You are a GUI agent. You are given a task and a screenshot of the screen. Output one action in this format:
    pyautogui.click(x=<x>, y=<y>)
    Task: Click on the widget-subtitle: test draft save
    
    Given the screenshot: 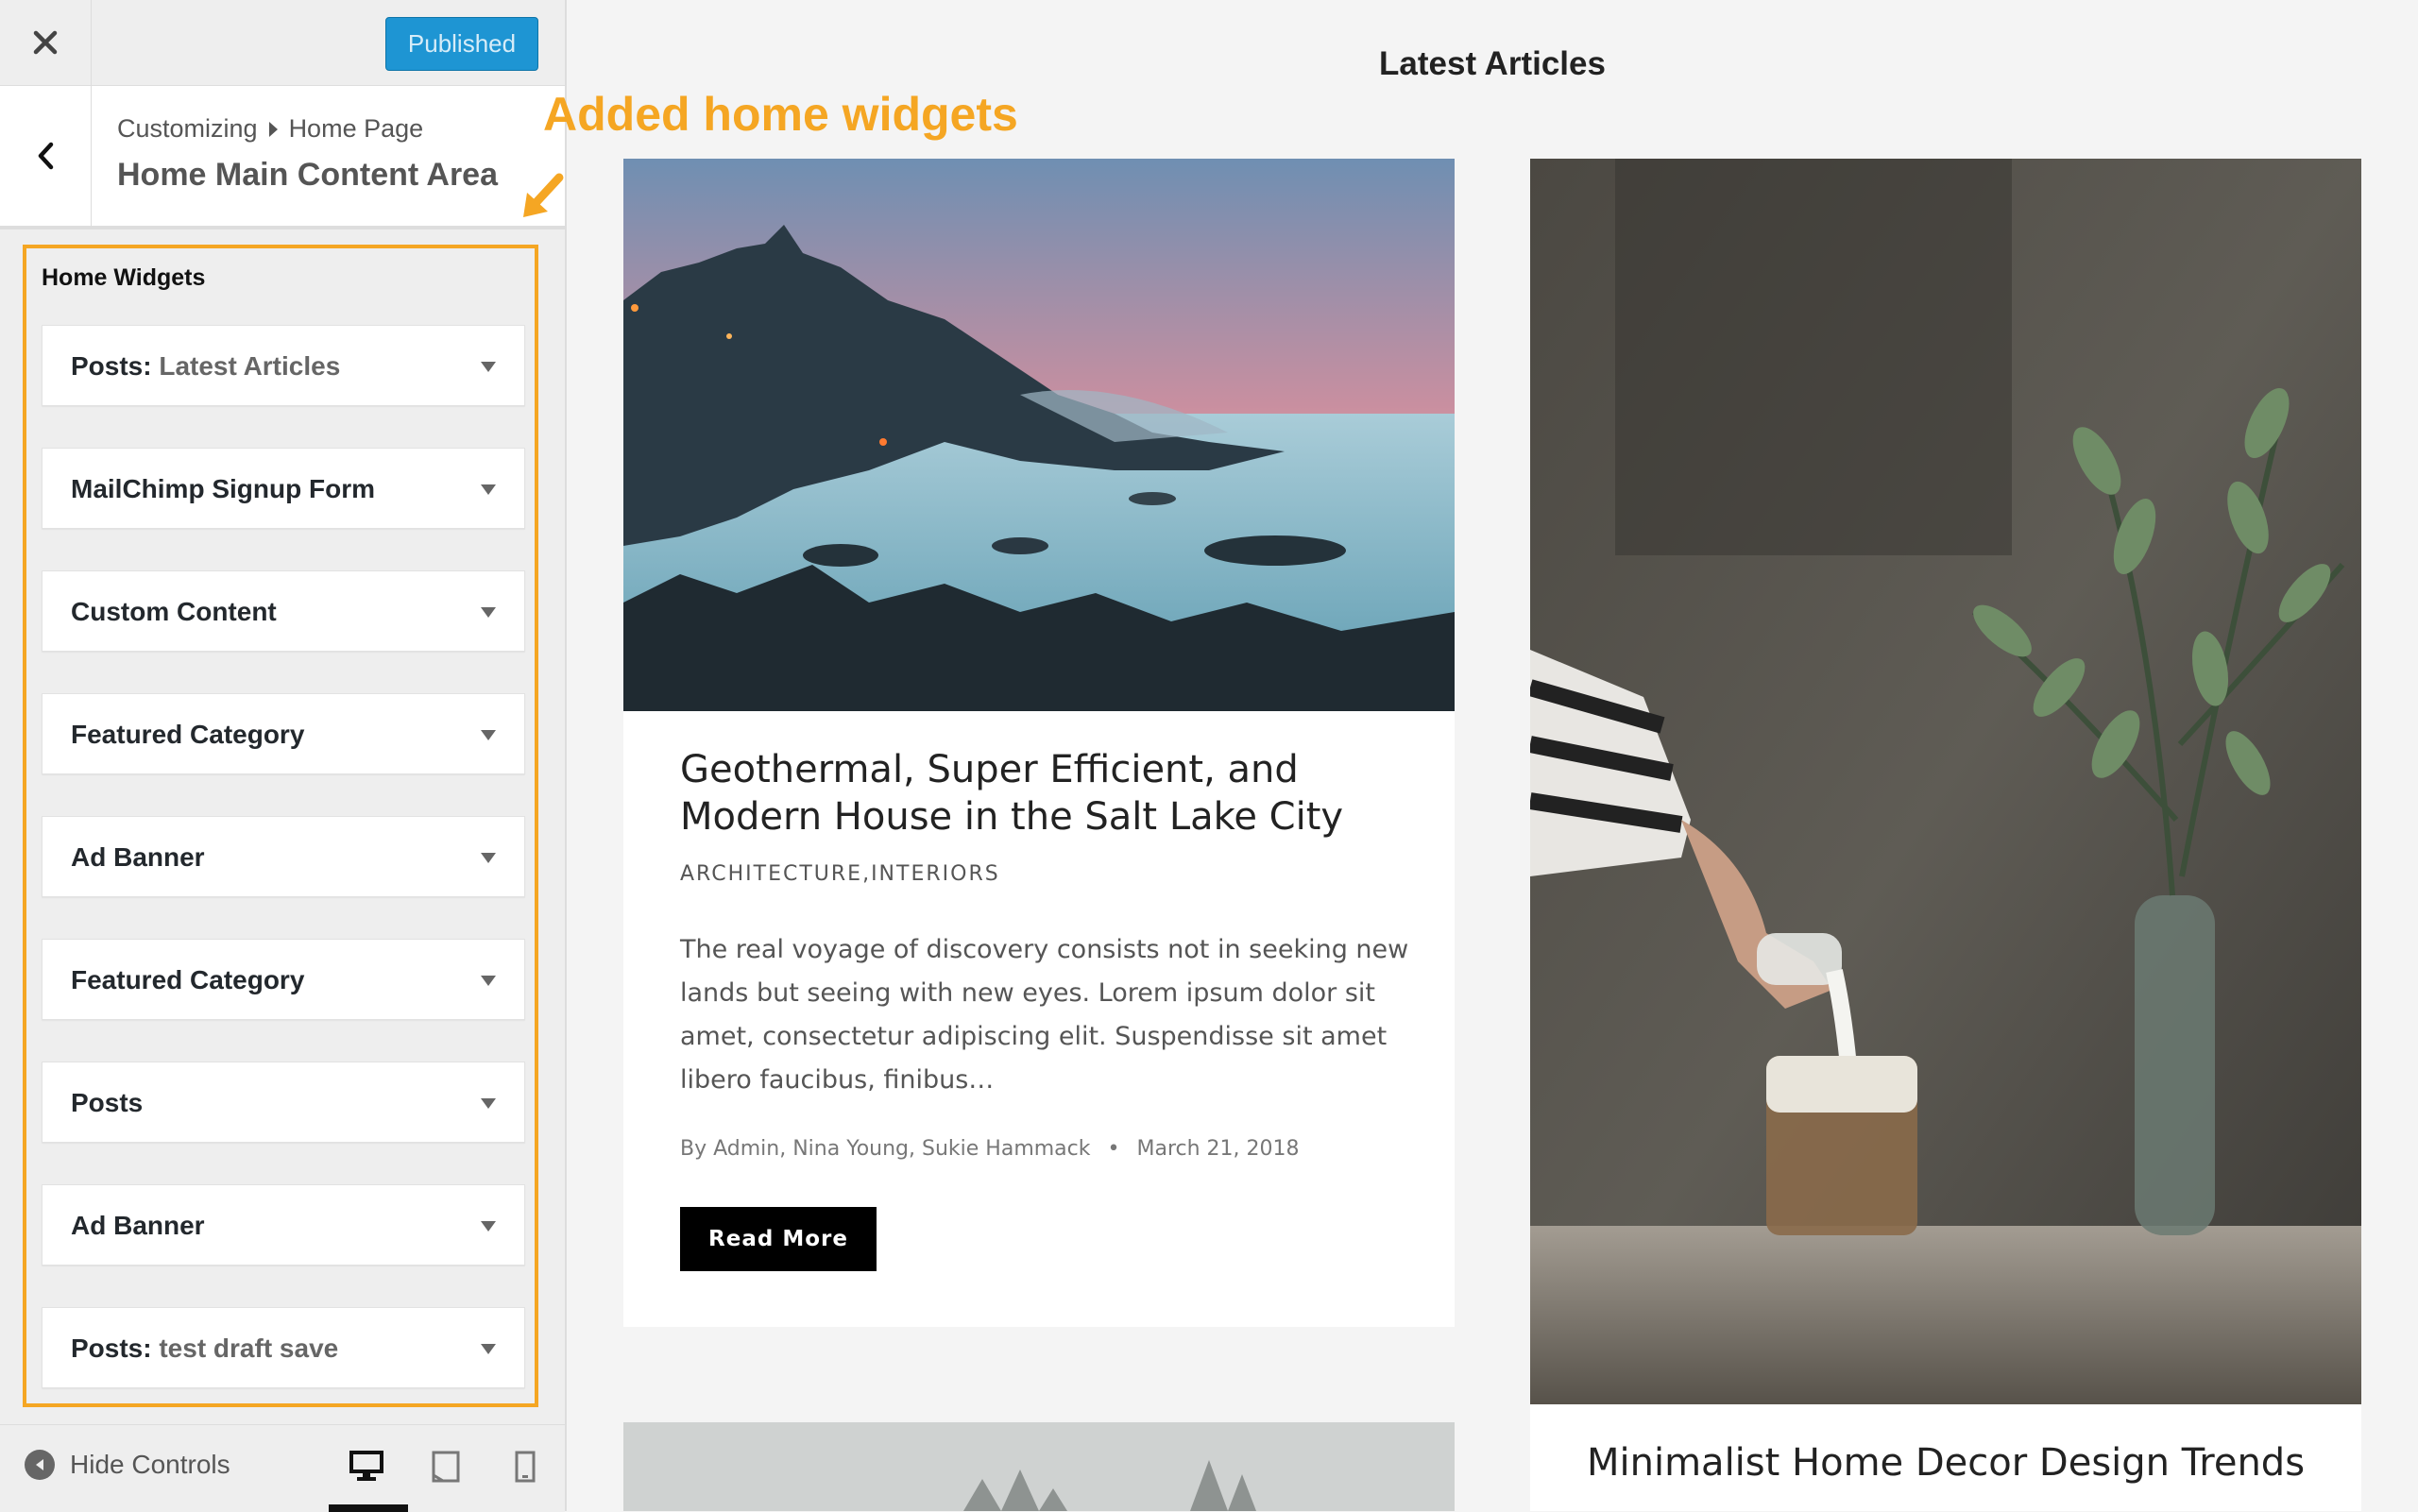 What is the action you would take?
    pyautogui.click(x=249, y=1349)
    